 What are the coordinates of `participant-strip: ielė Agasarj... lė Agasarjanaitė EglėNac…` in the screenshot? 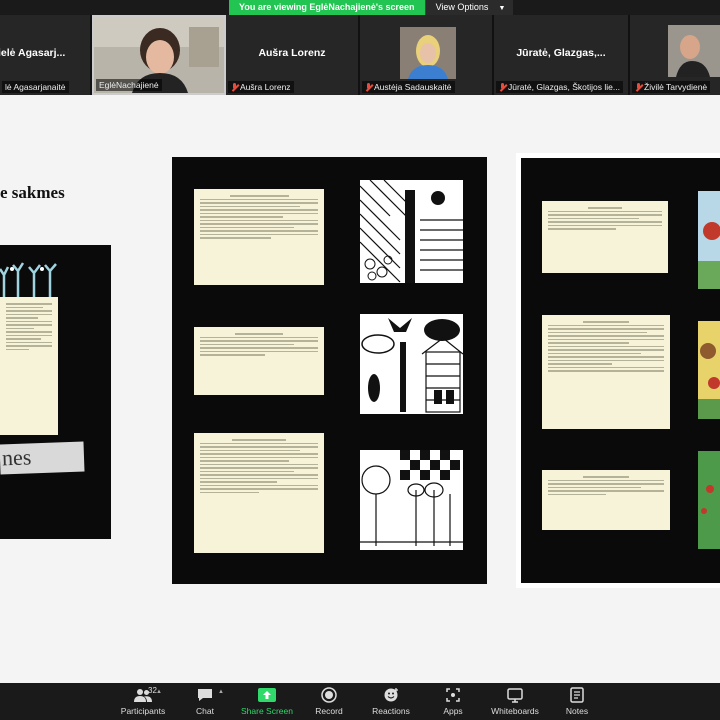 It's located at (360, 55).